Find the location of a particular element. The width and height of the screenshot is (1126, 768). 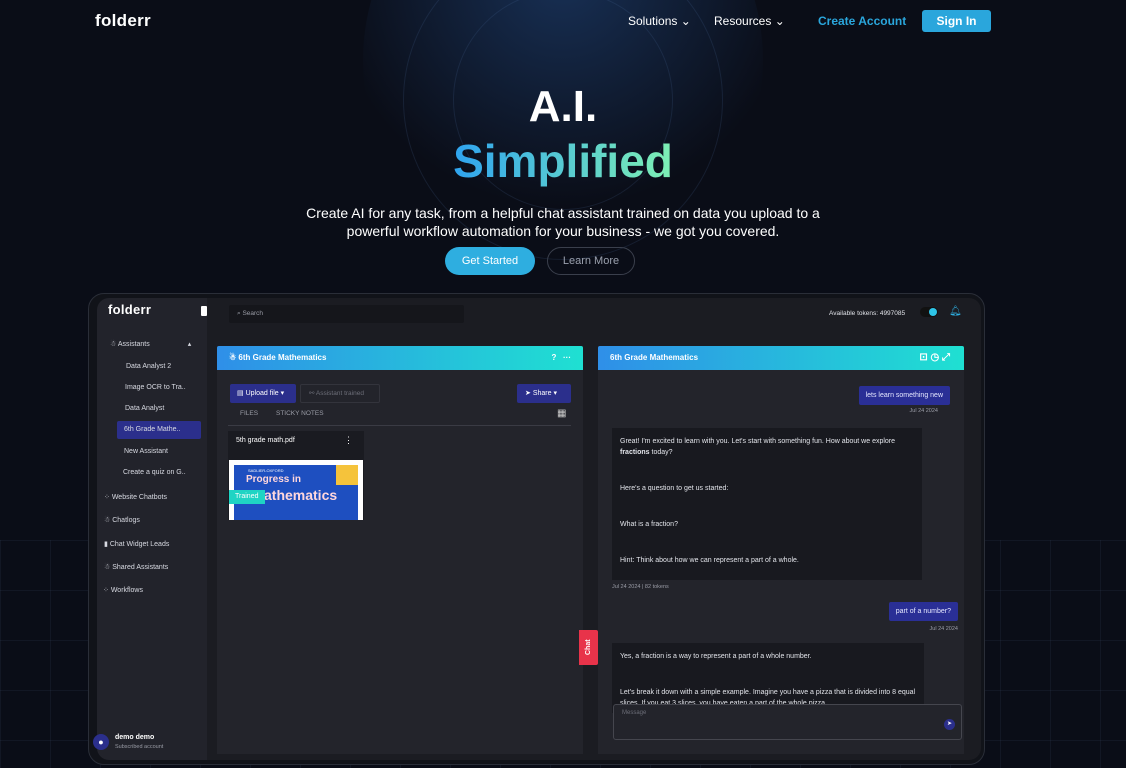

sidebar-item-chat-widget-leads: ▮ Chat Widget Leads is located at coordinates (136, 544).